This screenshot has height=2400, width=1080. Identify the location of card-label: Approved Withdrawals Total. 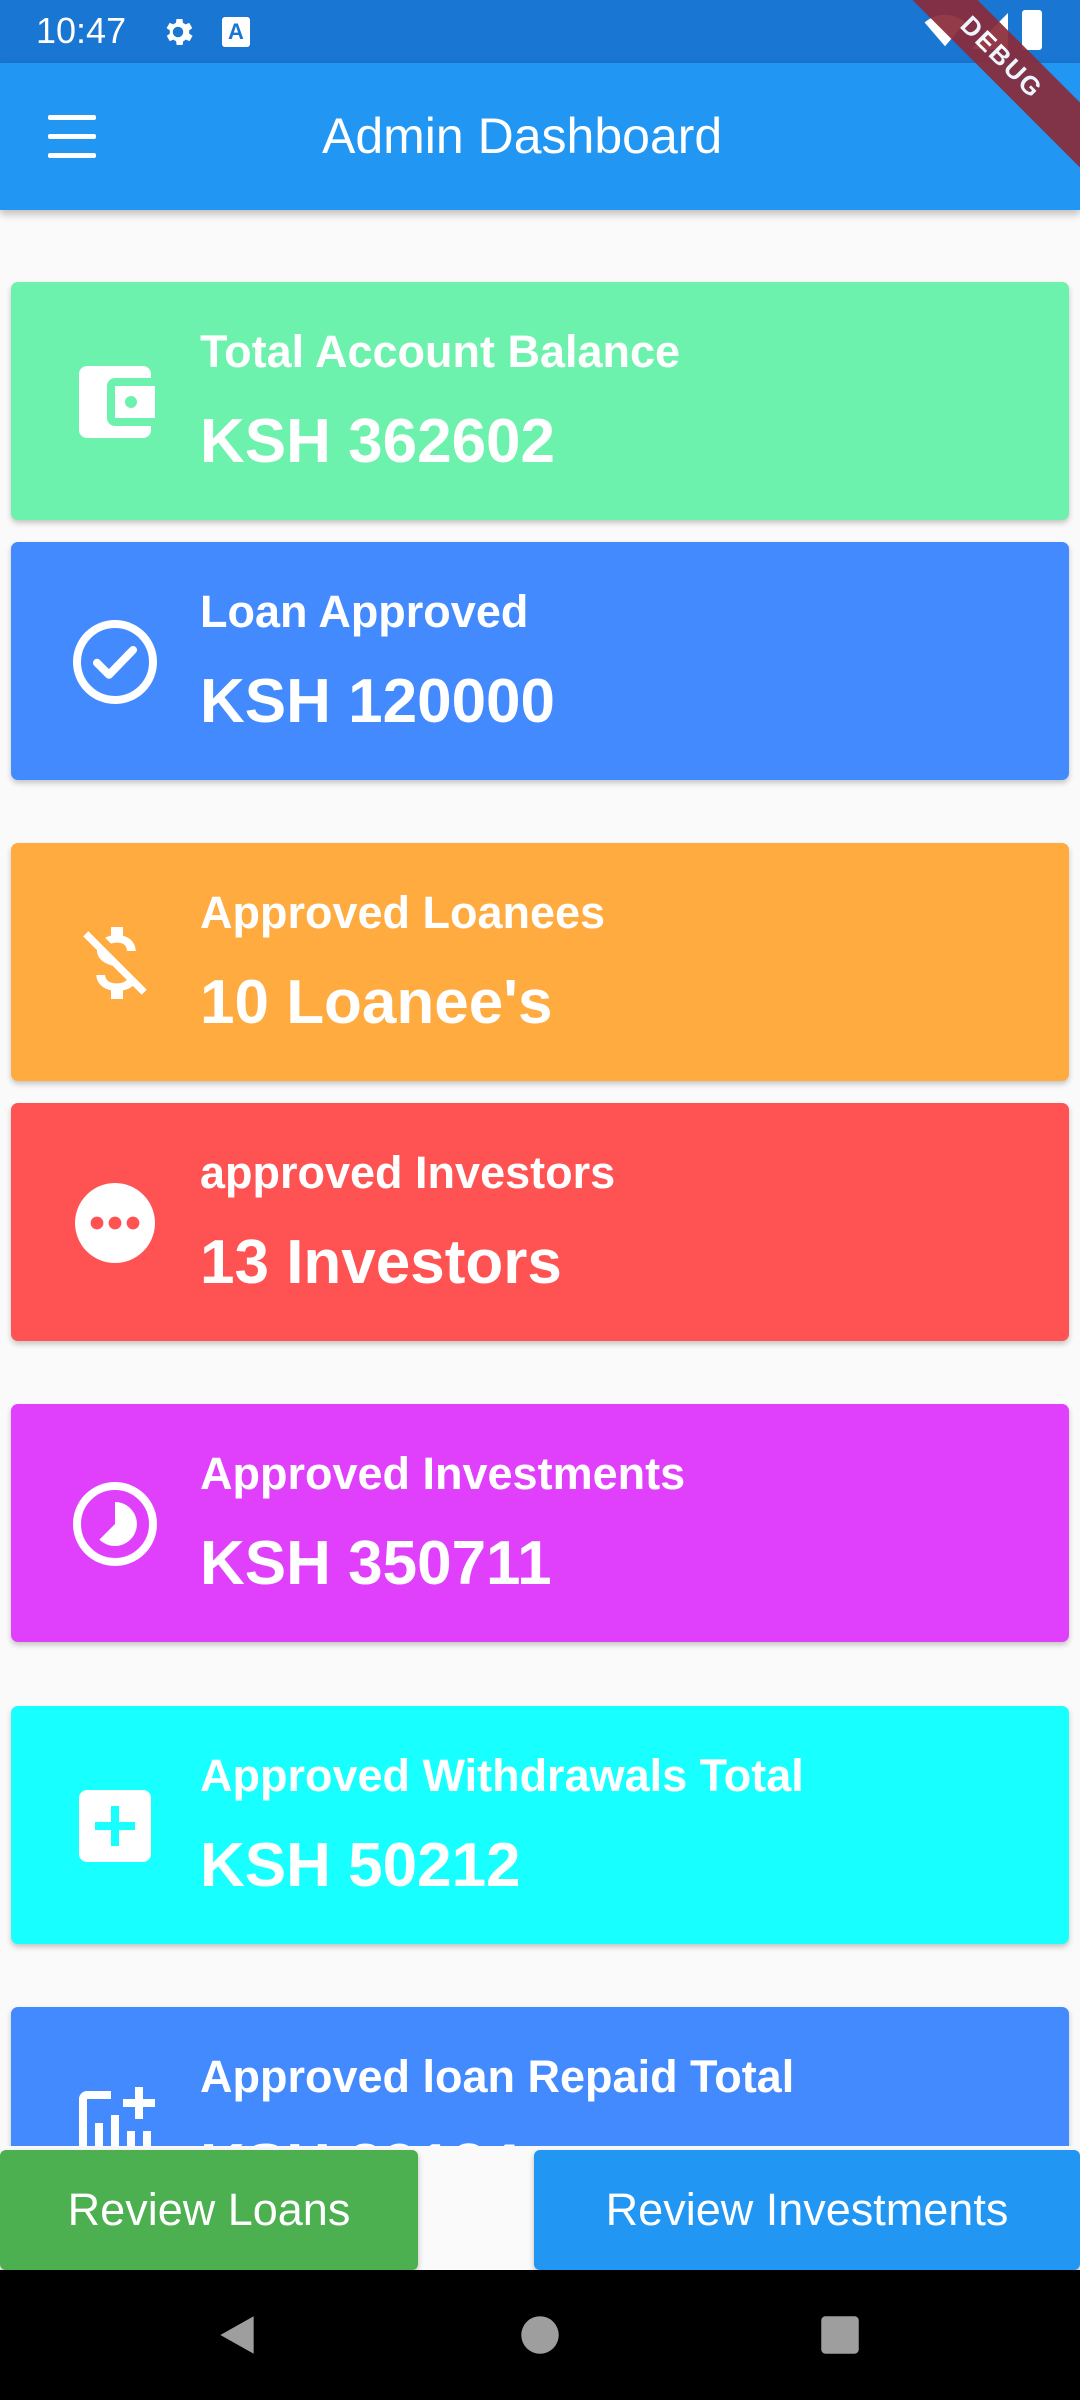
(502, 1775).